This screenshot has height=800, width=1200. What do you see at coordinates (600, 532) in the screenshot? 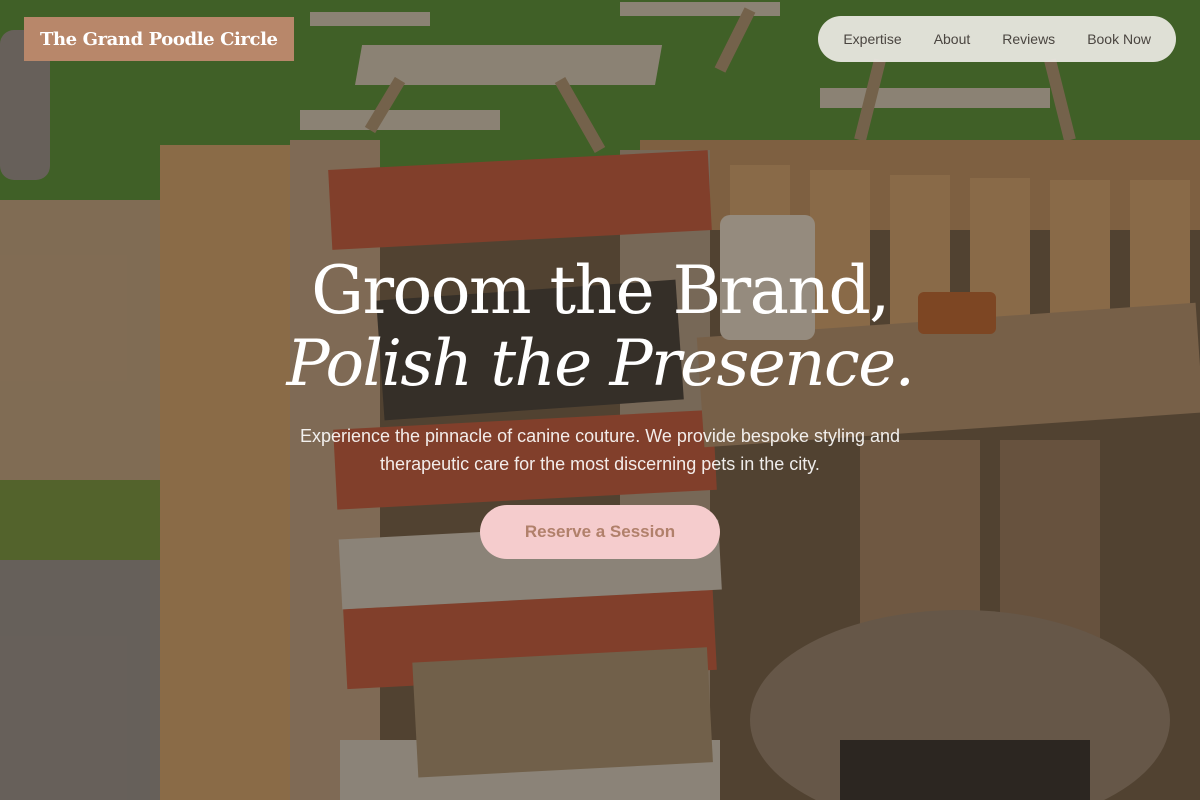
I see `reserve-session-button: Reserve a Session` at bounding box center [600, 532].